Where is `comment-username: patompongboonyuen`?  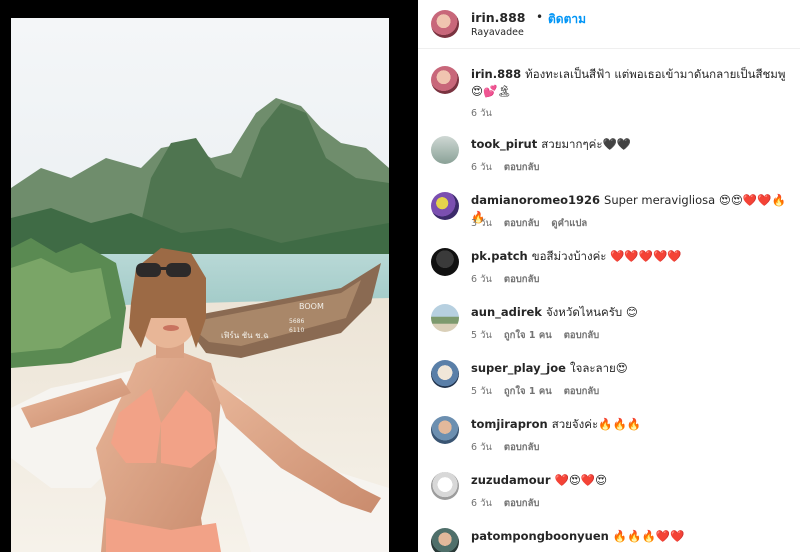 comment-username: patompongboonyuen is located at coordinates (540, 536).